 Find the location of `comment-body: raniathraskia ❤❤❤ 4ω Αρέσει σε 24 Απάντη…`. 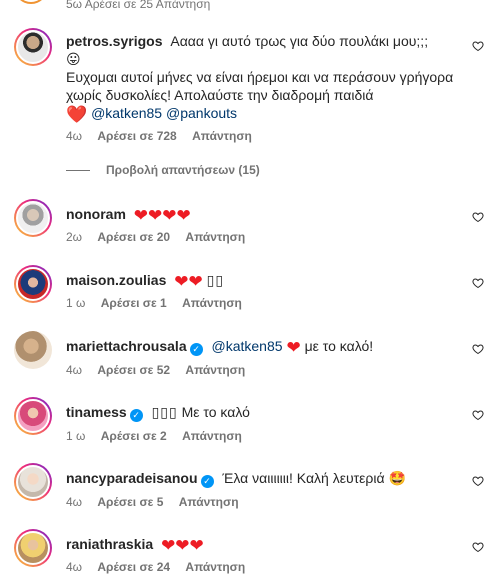

comment-body: raniathraskia ❤❤❤ 4ω Αρέσει σε 24 Απάντη… is located at coordinates (262, 555).